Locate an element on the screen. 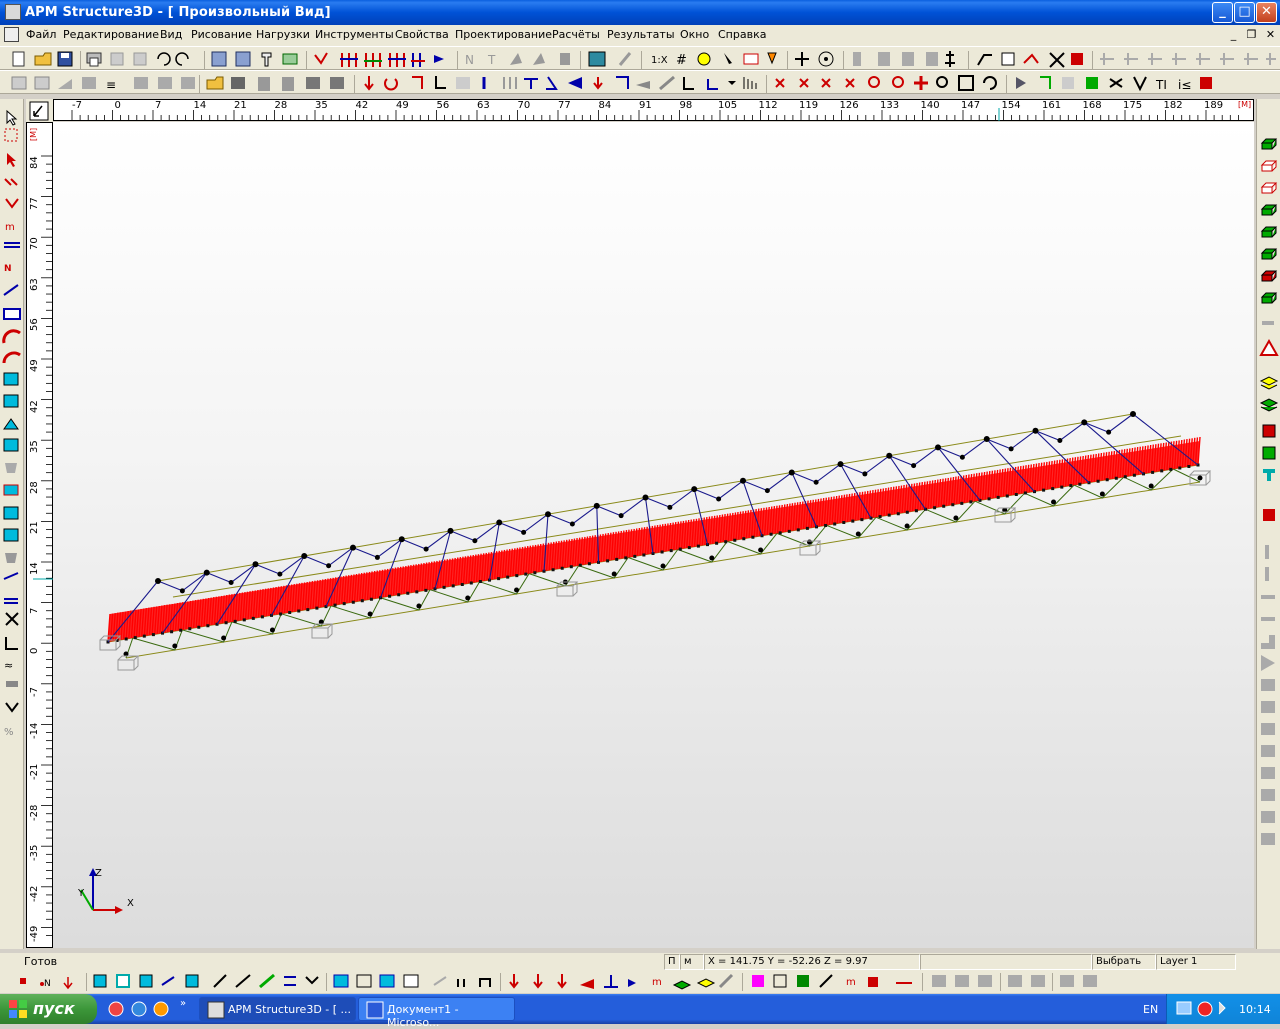 The height and width of the screenshot is (1029, 1280). menu-help: Справка is located at coordinates (742, 34).